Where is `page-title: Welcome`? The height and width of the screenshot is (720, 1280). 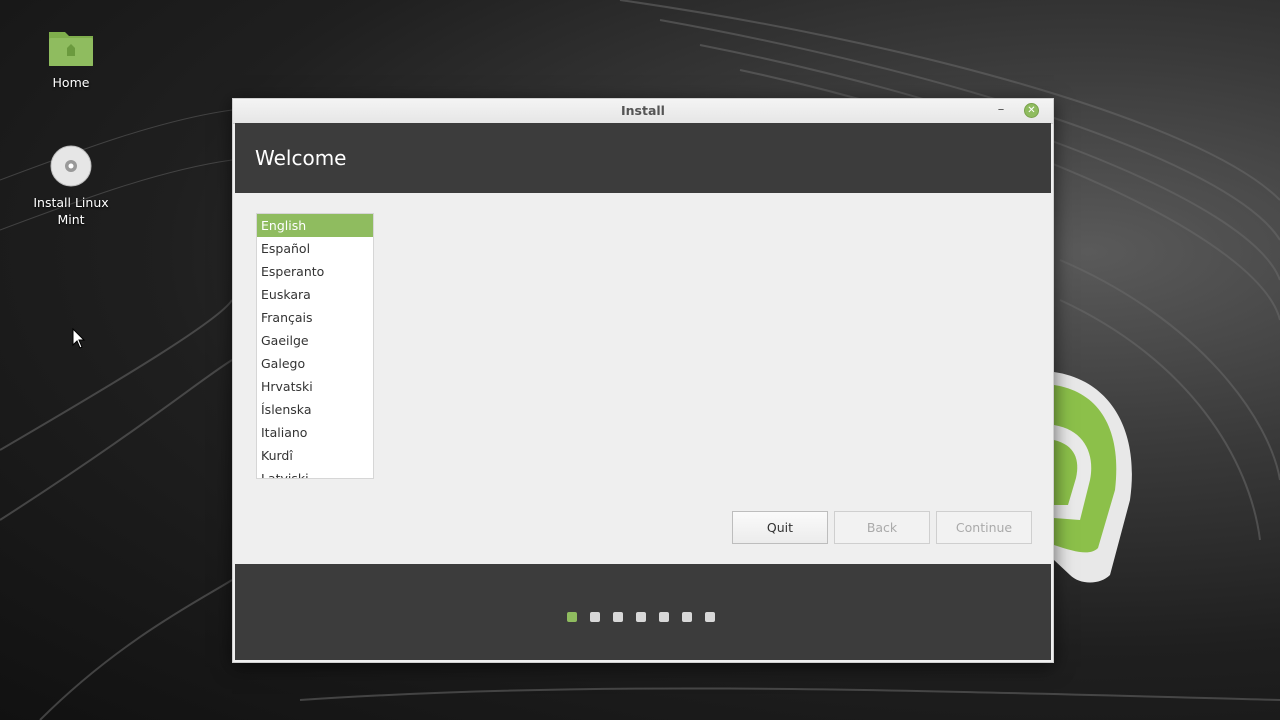
page-title: Welcome is located at coordinates (301, 158).